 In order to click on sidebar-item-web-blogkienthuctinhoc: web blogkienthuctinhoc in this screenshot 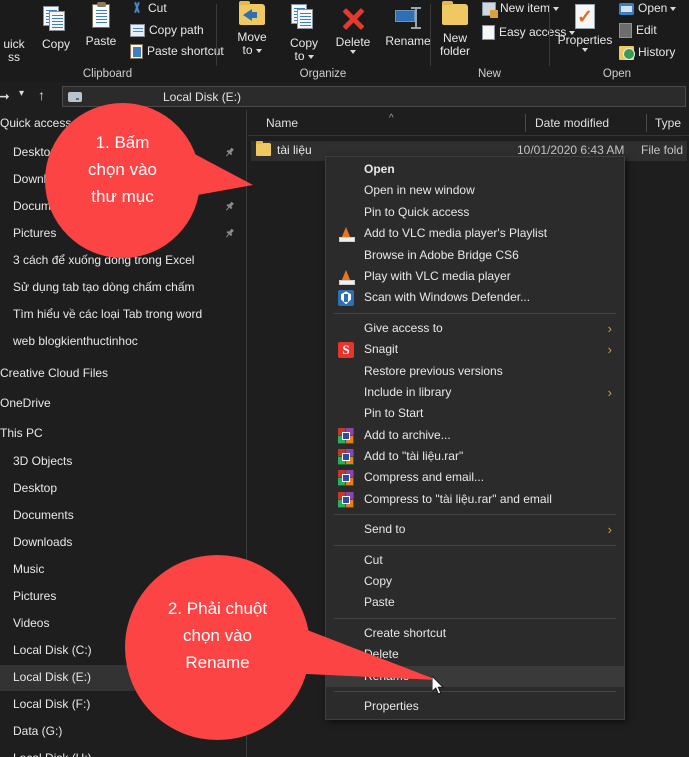, I will do `click(123, 342)`.